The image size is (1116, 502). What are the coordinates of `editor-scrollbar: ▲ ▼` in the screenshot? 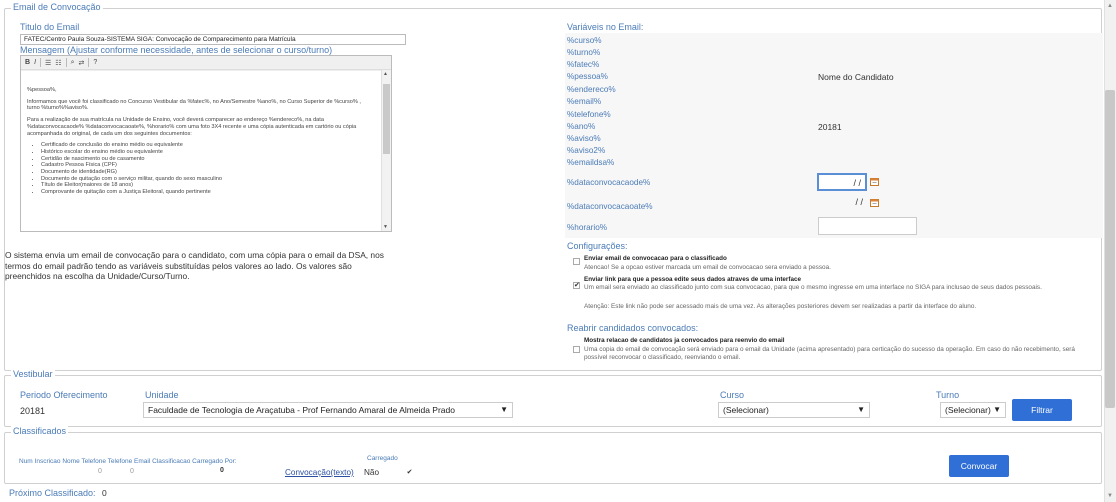 It's located at (386, 150).